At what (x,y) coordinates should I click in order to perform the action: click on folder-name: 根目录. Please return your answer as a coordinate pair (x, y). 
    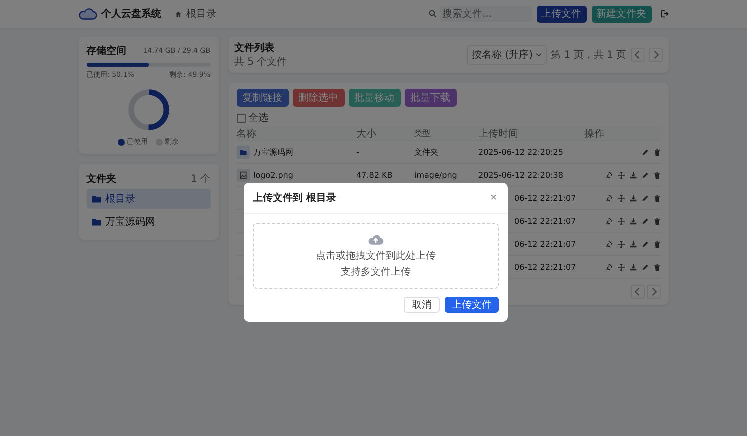
    Looking at the image, I should click on (121, 199).